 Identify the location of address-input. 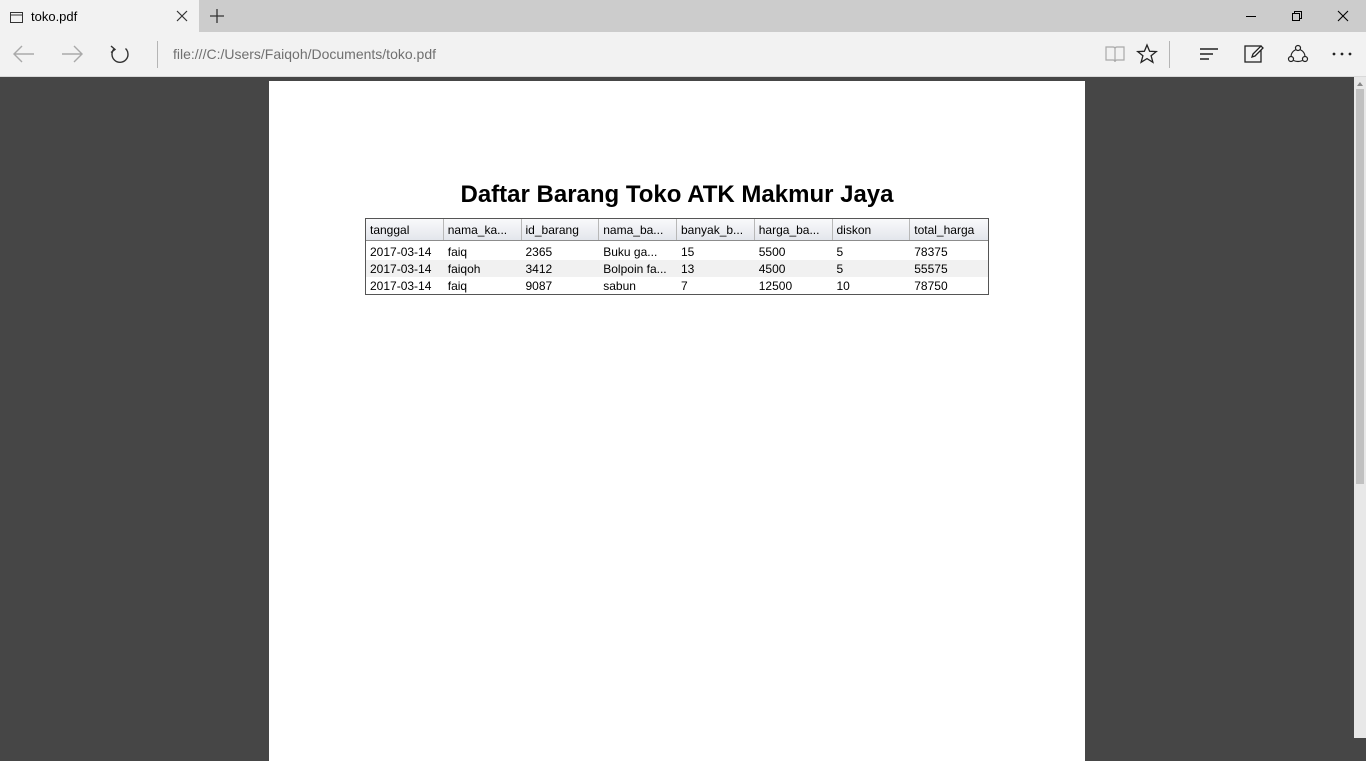
(623, 54).